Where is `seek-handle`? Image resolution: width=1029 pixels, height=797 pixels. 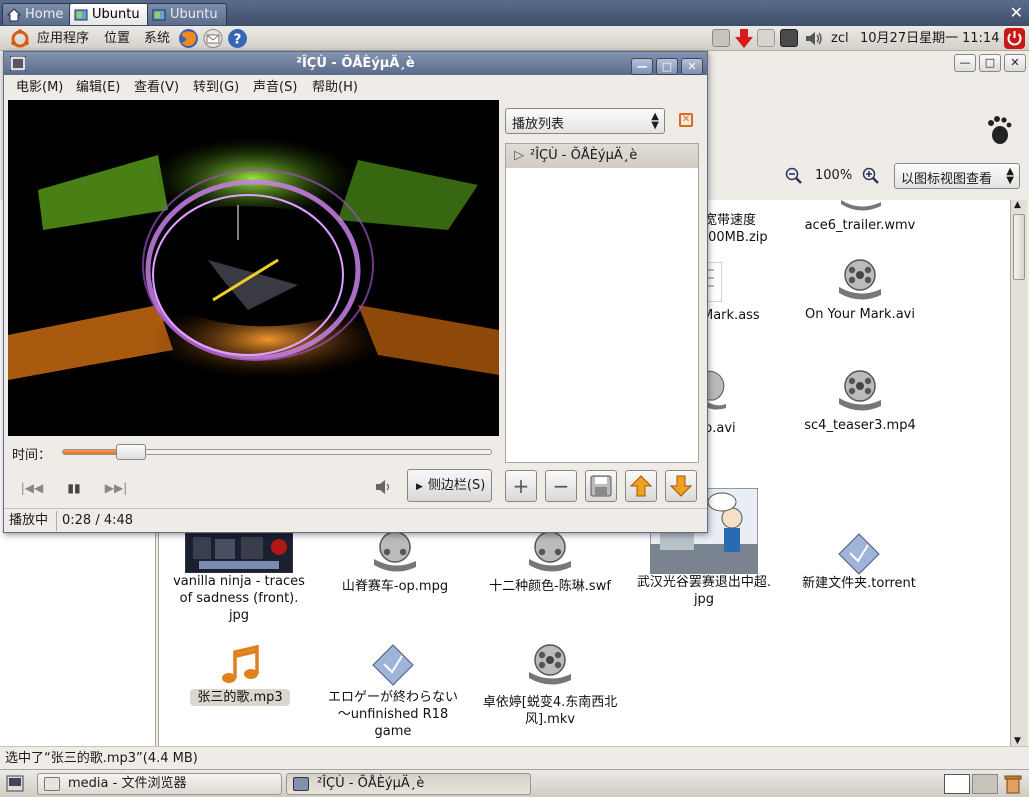
seek-handle is located at coordinates (131, 452).